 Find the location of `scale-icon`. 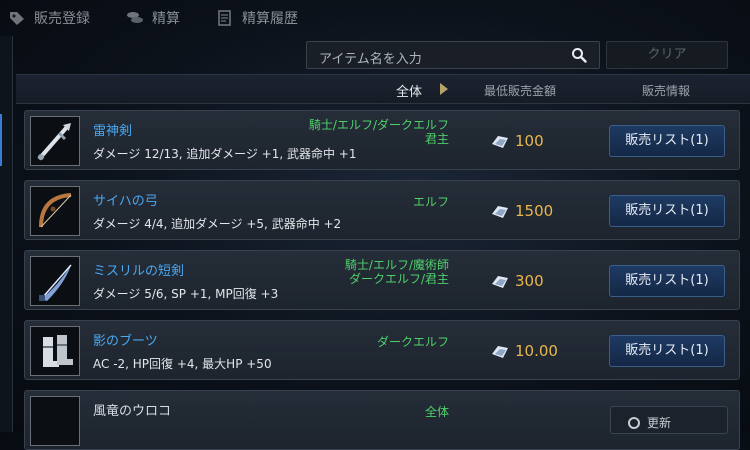

scale-icon is located at coordinates (55, 421).